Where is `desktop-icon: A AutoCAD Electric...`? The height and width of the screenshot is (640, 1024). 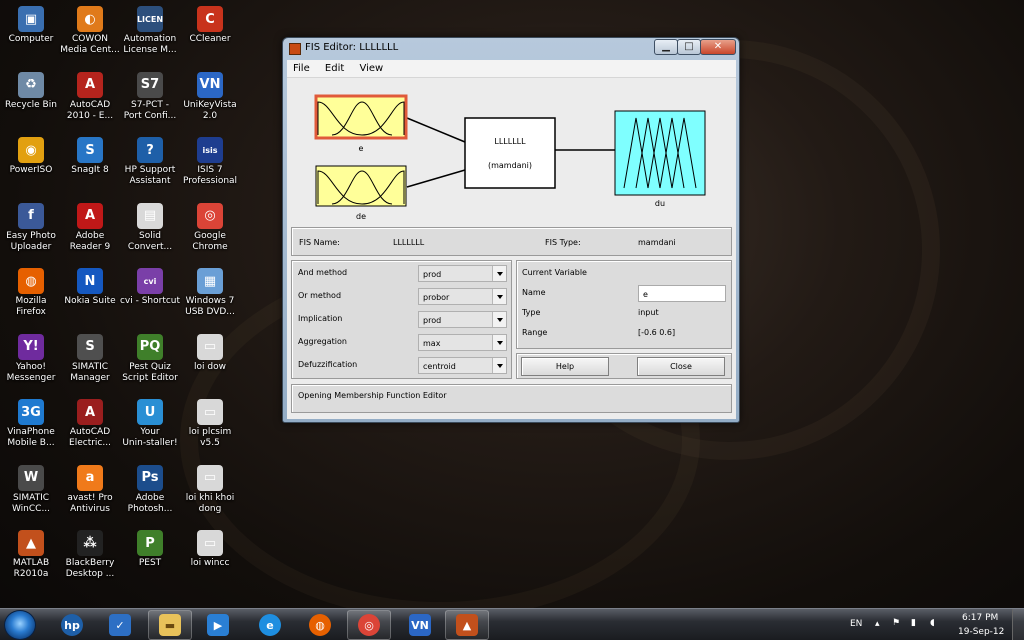
desktop-icon: A AutoCAD Electric... is located at coordinates (90, 424).